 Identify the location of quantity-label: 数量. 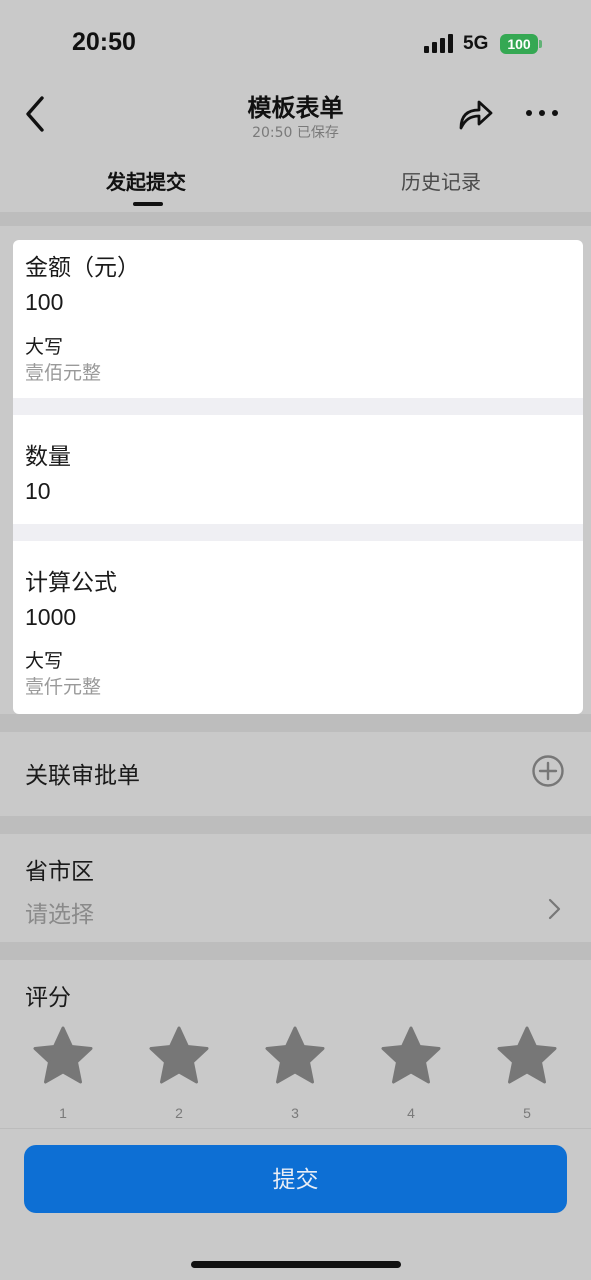
(48, 457).